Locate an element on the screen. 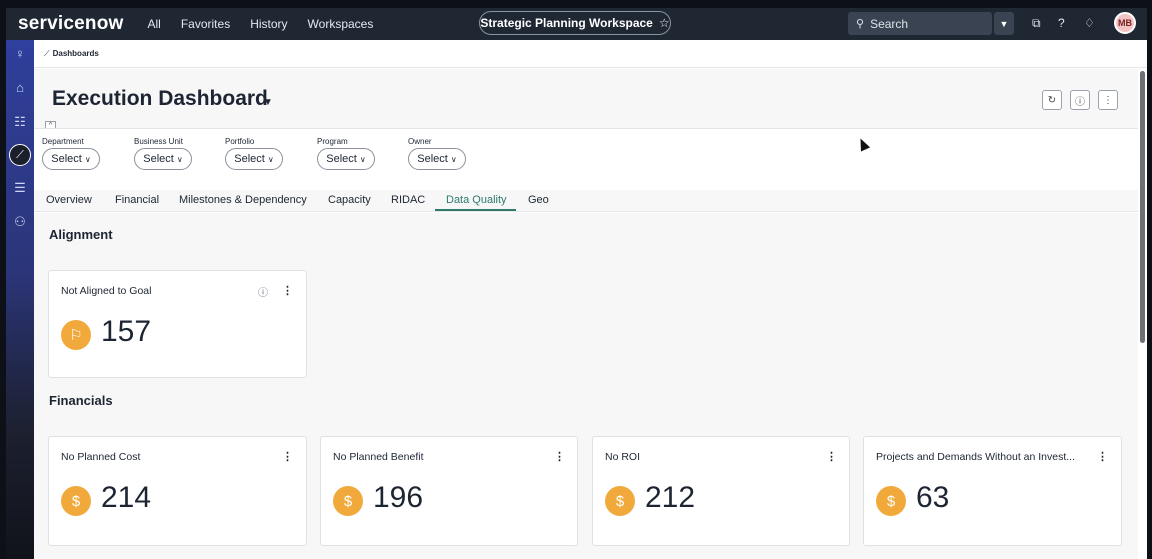 Image resolution: width=1152 pixels, height=559 pixels. program-select: Select ∨ is located at coordinates (346, 159).